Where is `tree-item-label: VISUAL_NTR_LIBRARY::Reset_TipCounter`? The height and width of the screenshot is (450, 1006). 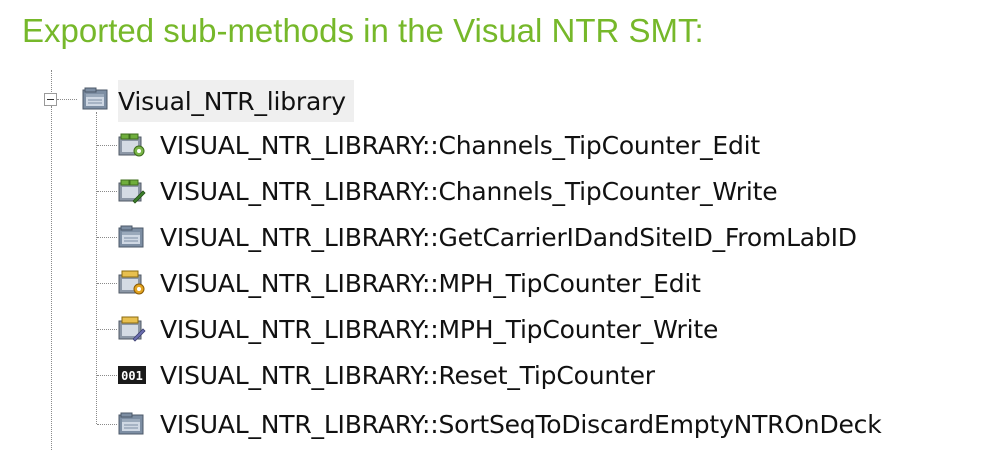
tree-item-label: VISUAL_NTR_LIBRARY::Reset_TipCounter is located at coordinates (407, 375).